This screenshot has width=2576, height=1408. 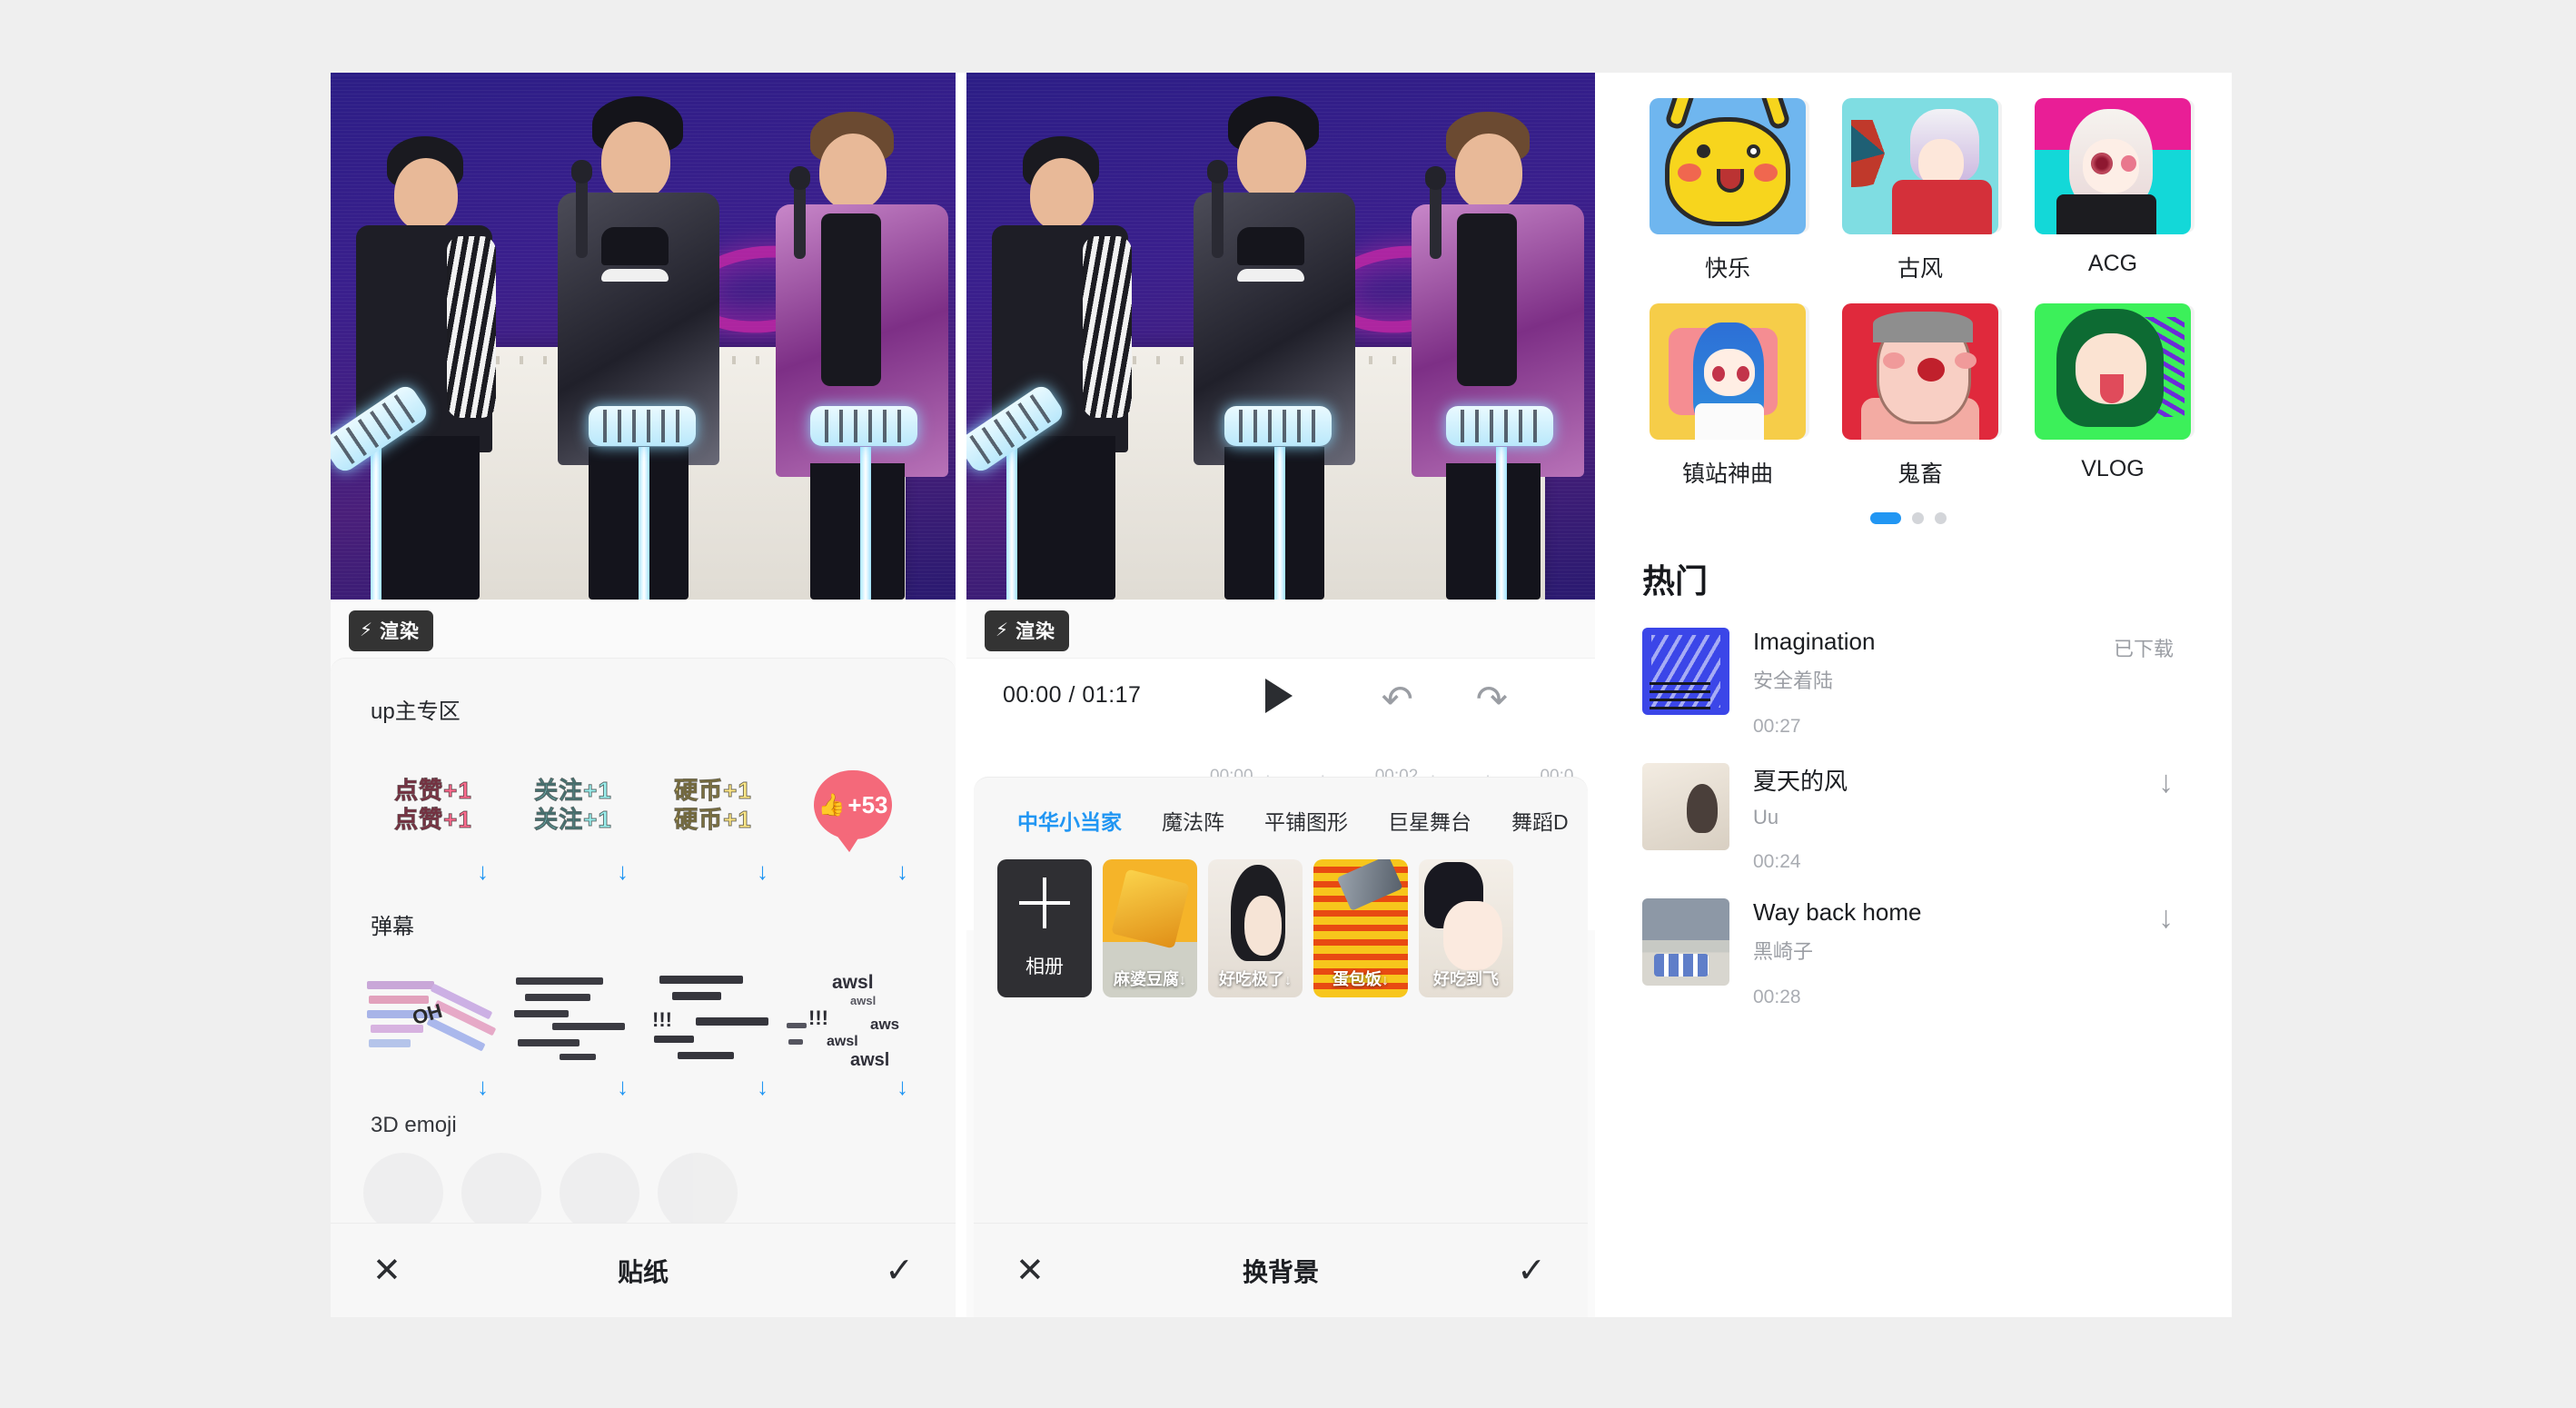 I want to click on danmaku-item-2: ↓, so click(x=573, y=1030).